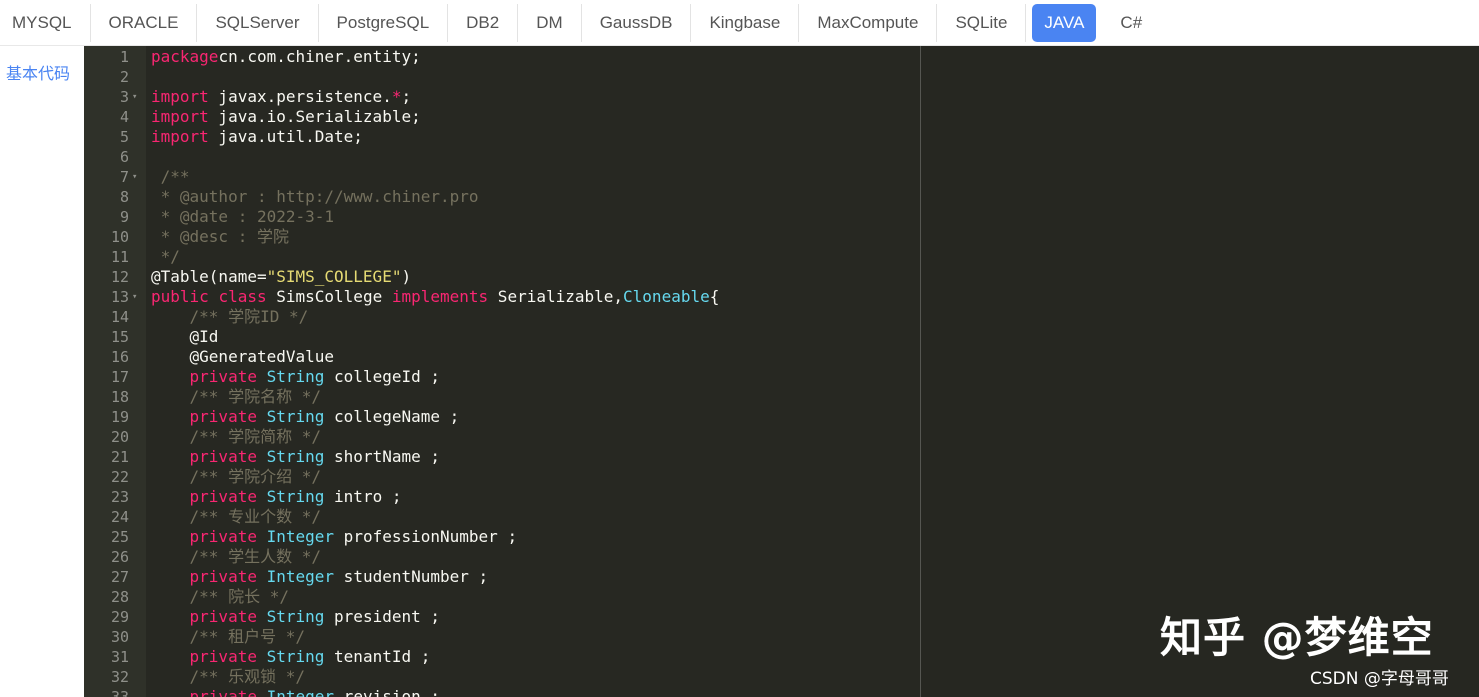 This screenshot has height=697, width=1479. Describe the element at coordinates (781, 537) in the screenshot. I see `code-line: 25 private Integer professionNumber ;` at that location.